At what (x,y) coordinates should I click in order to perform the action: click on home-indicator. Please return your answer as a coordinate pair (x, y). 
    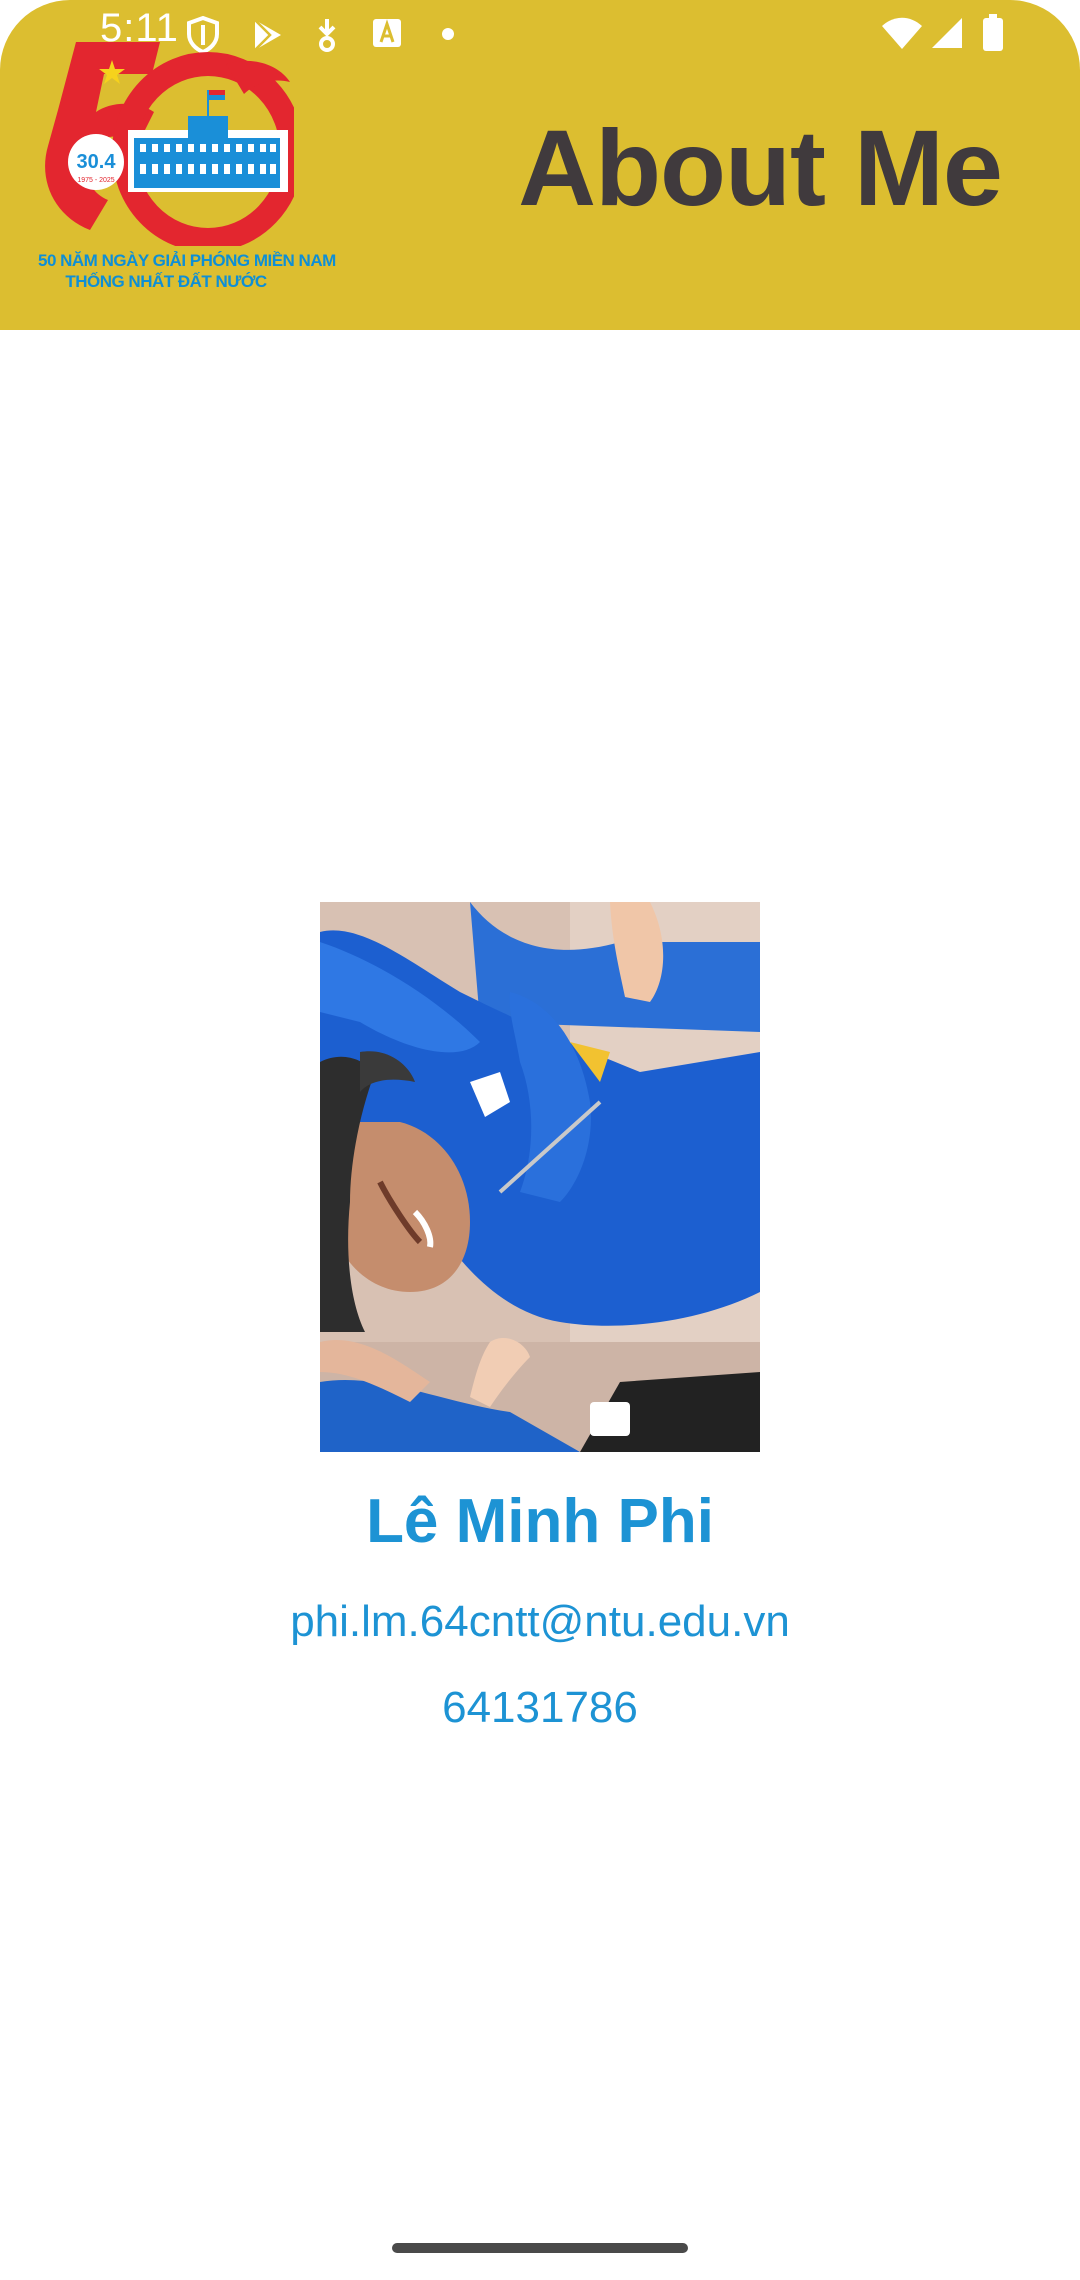
    Looking at the image, I should click on (540, 2248).